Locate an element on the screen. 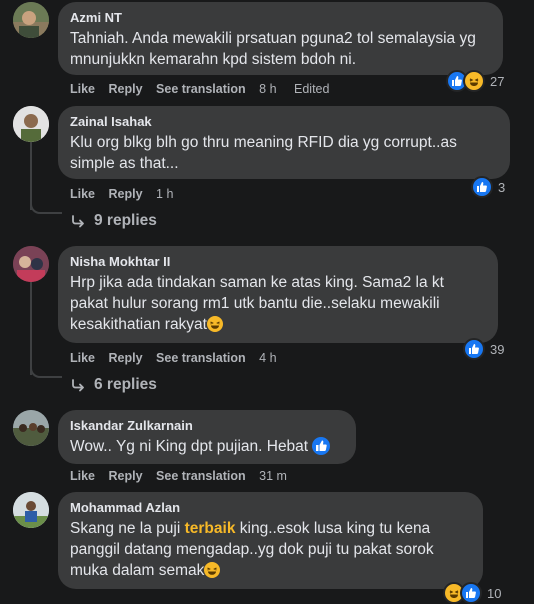  comment-author: Iskandar Zulkarnain is located at coordinates (207, 426).